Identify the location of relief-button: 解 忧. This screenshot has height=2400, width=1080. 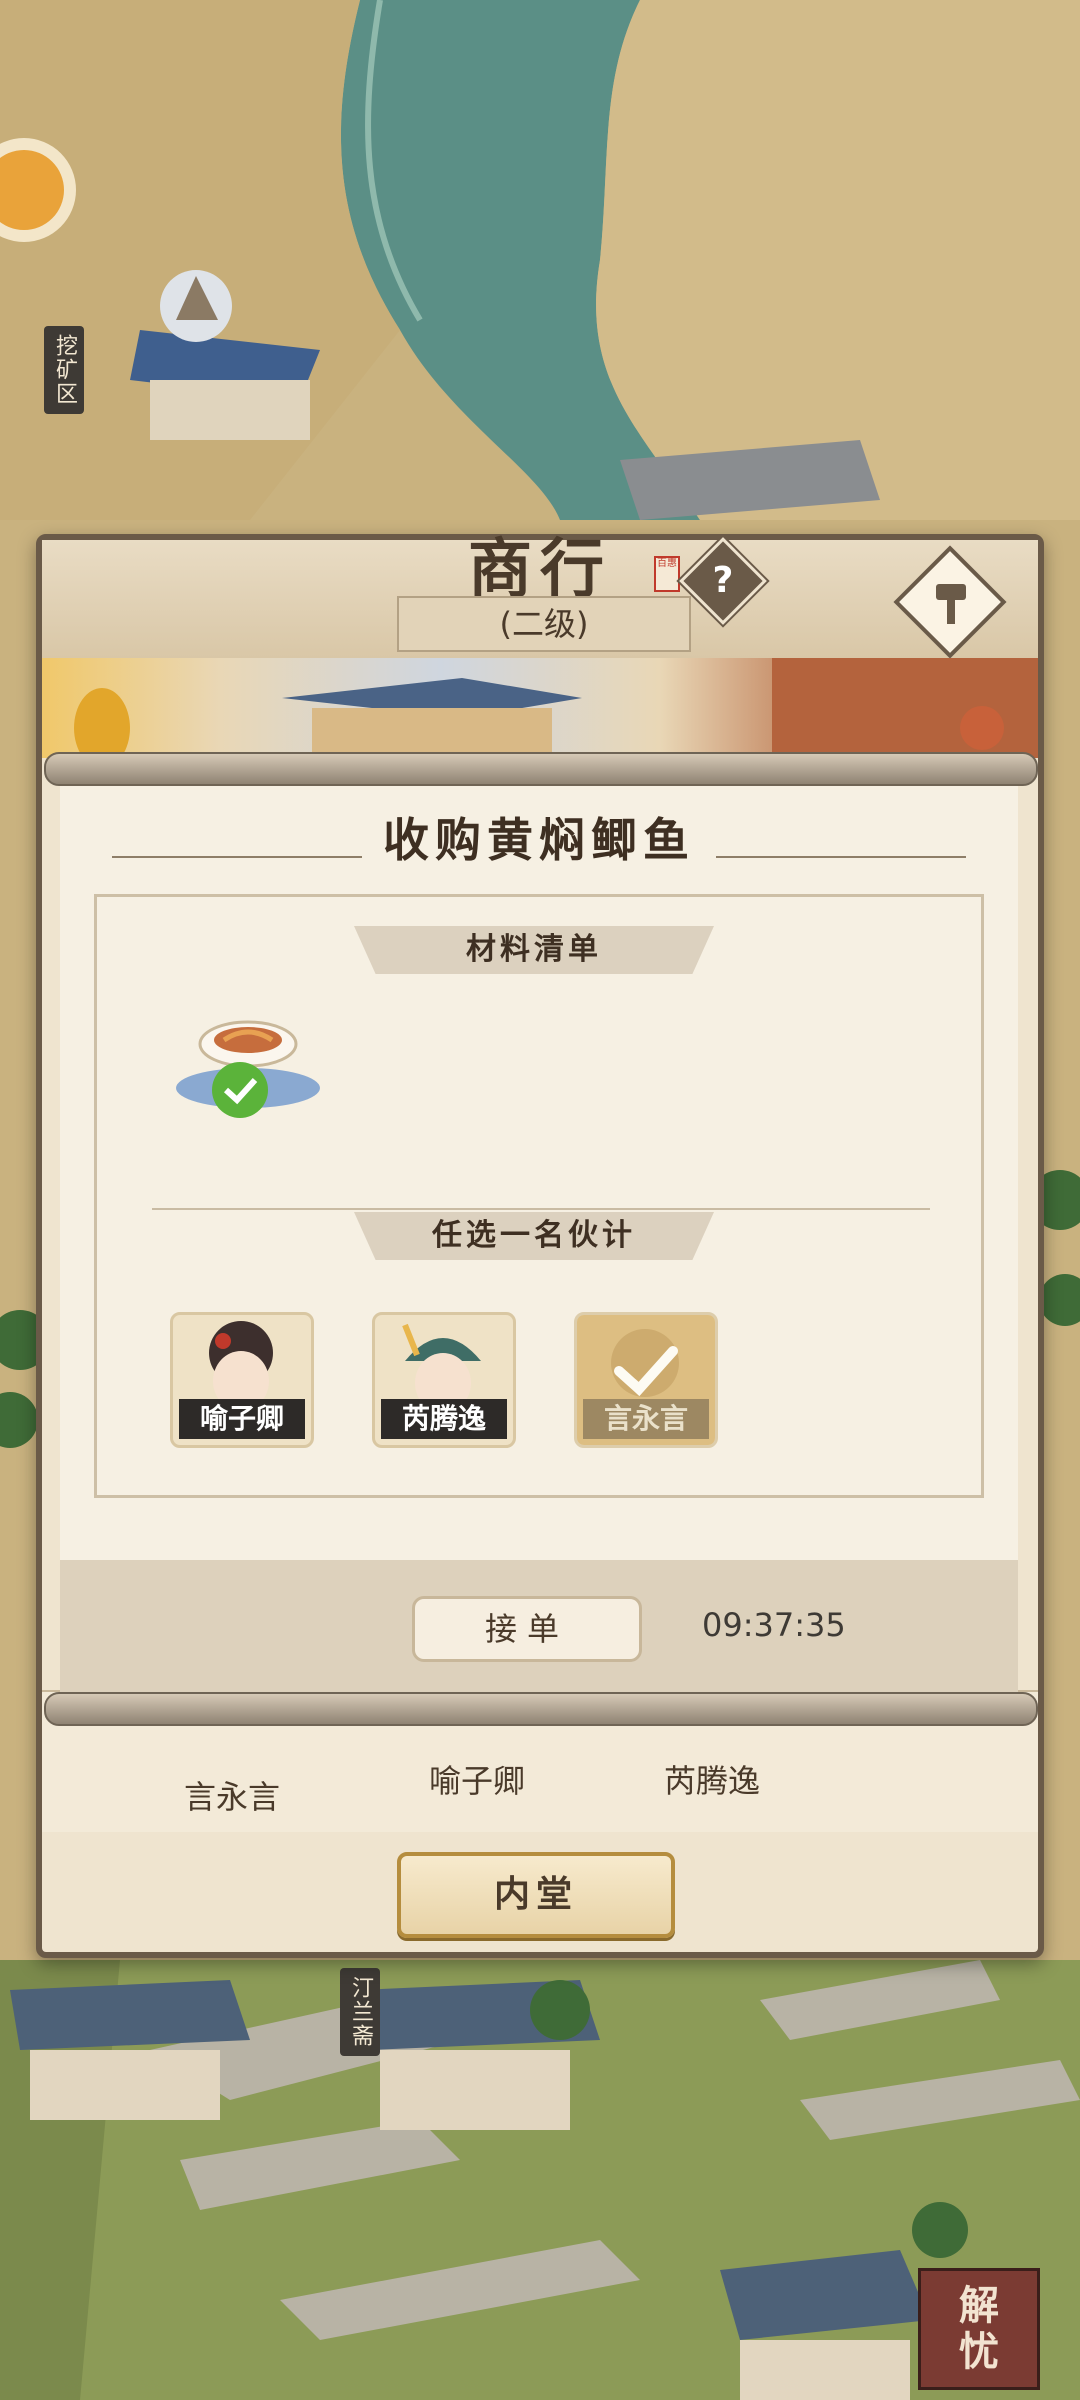
(979, 2329).